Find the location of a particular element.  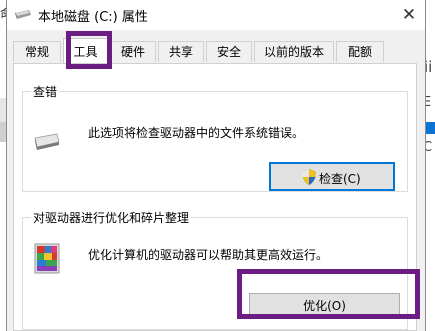

error-check-title: 查错 is located at coordinates (45, 91).